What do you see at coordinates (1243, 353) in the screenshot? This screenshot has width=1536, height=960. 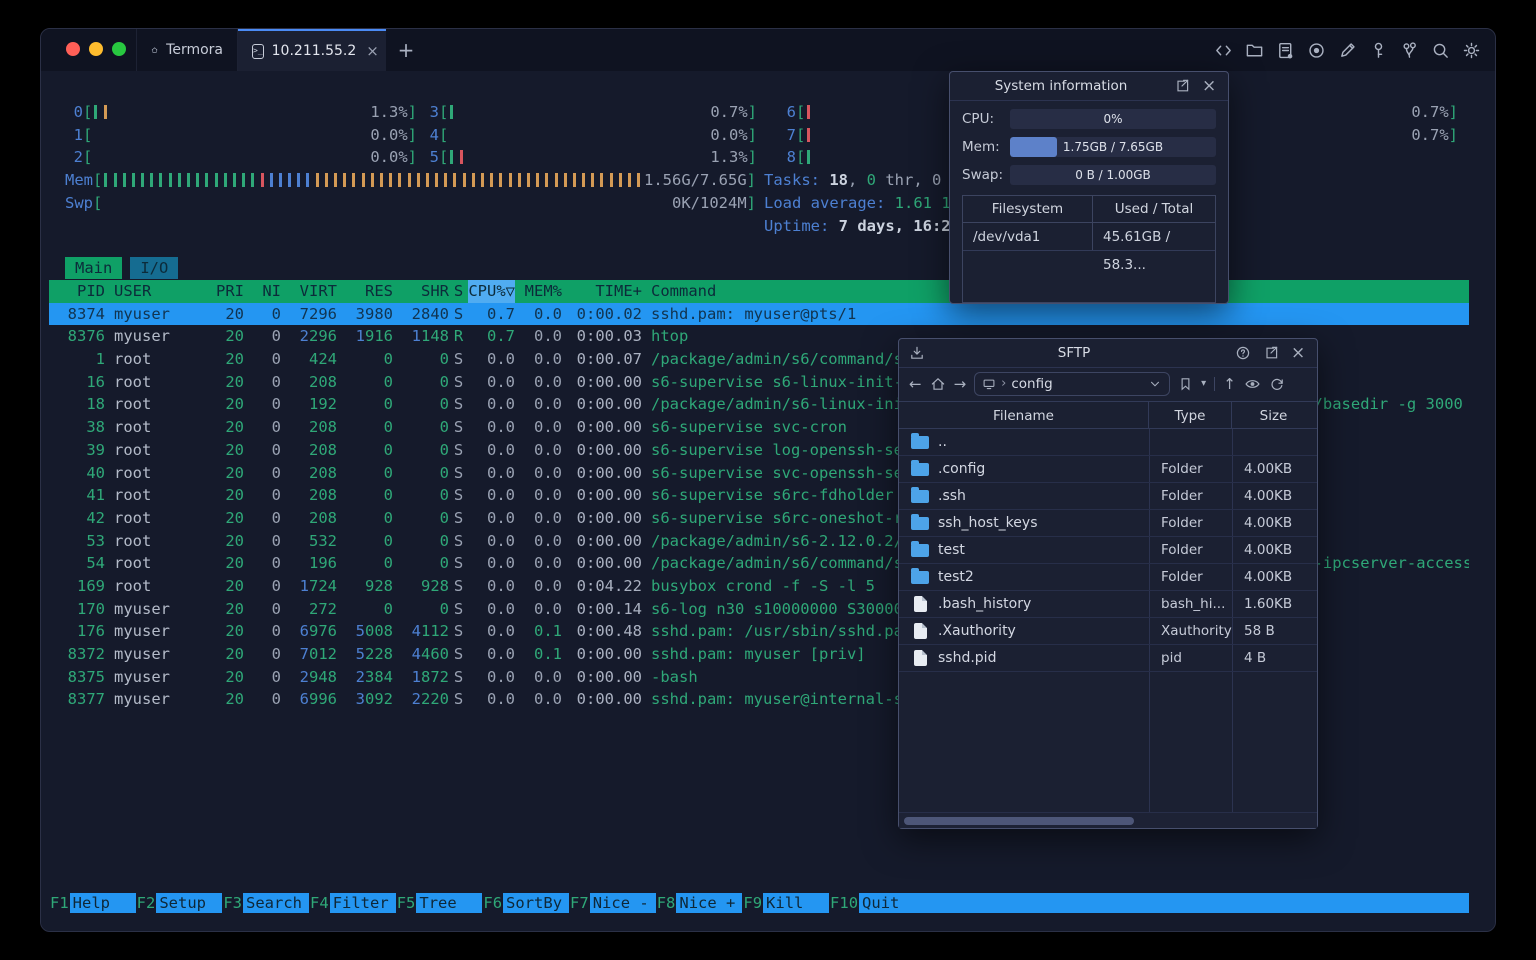 I see `help-icon` at bounding box center [1243, 353].